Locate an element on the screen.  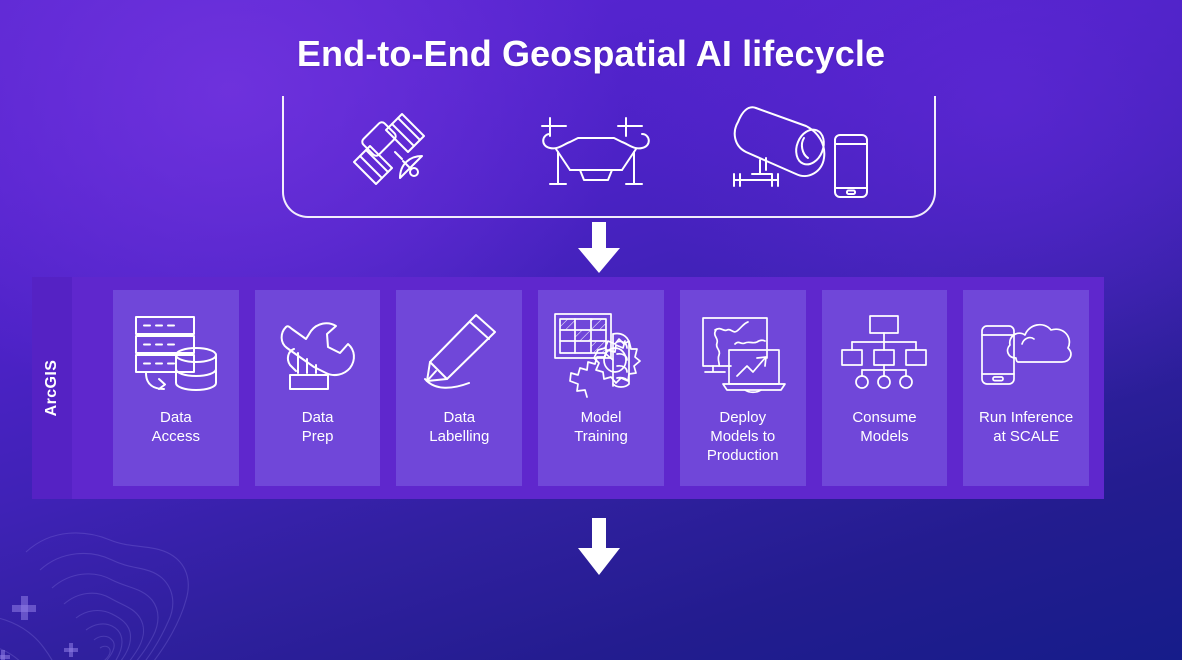
arcgis-platform-strip: ArcGIS is located at coordinates (52, 388).